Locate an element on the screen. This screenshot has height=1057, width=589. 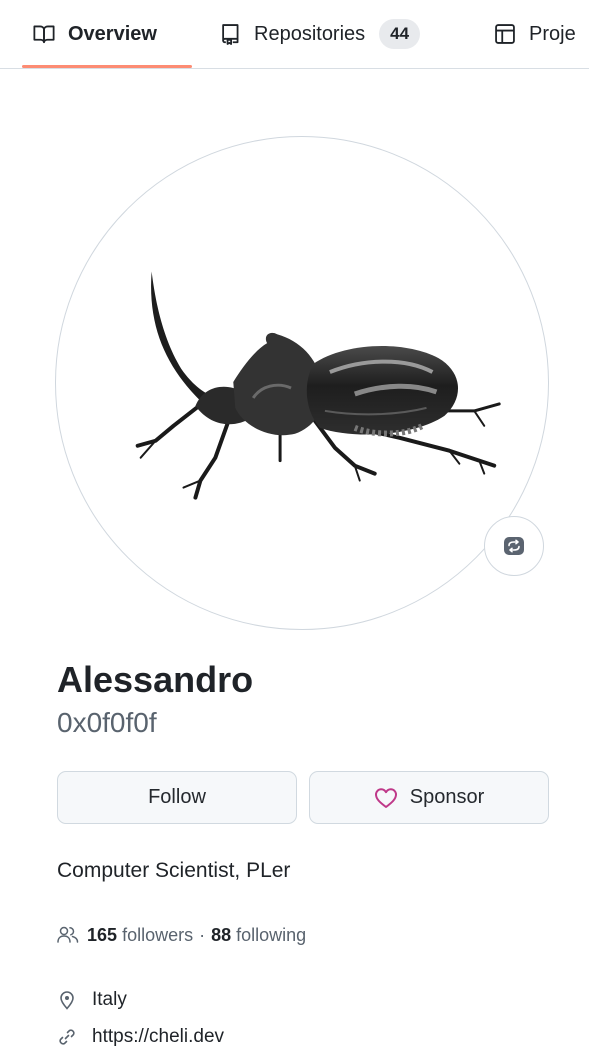
tab-repositories: Repositories 44 is located at coordinates (320, 34).